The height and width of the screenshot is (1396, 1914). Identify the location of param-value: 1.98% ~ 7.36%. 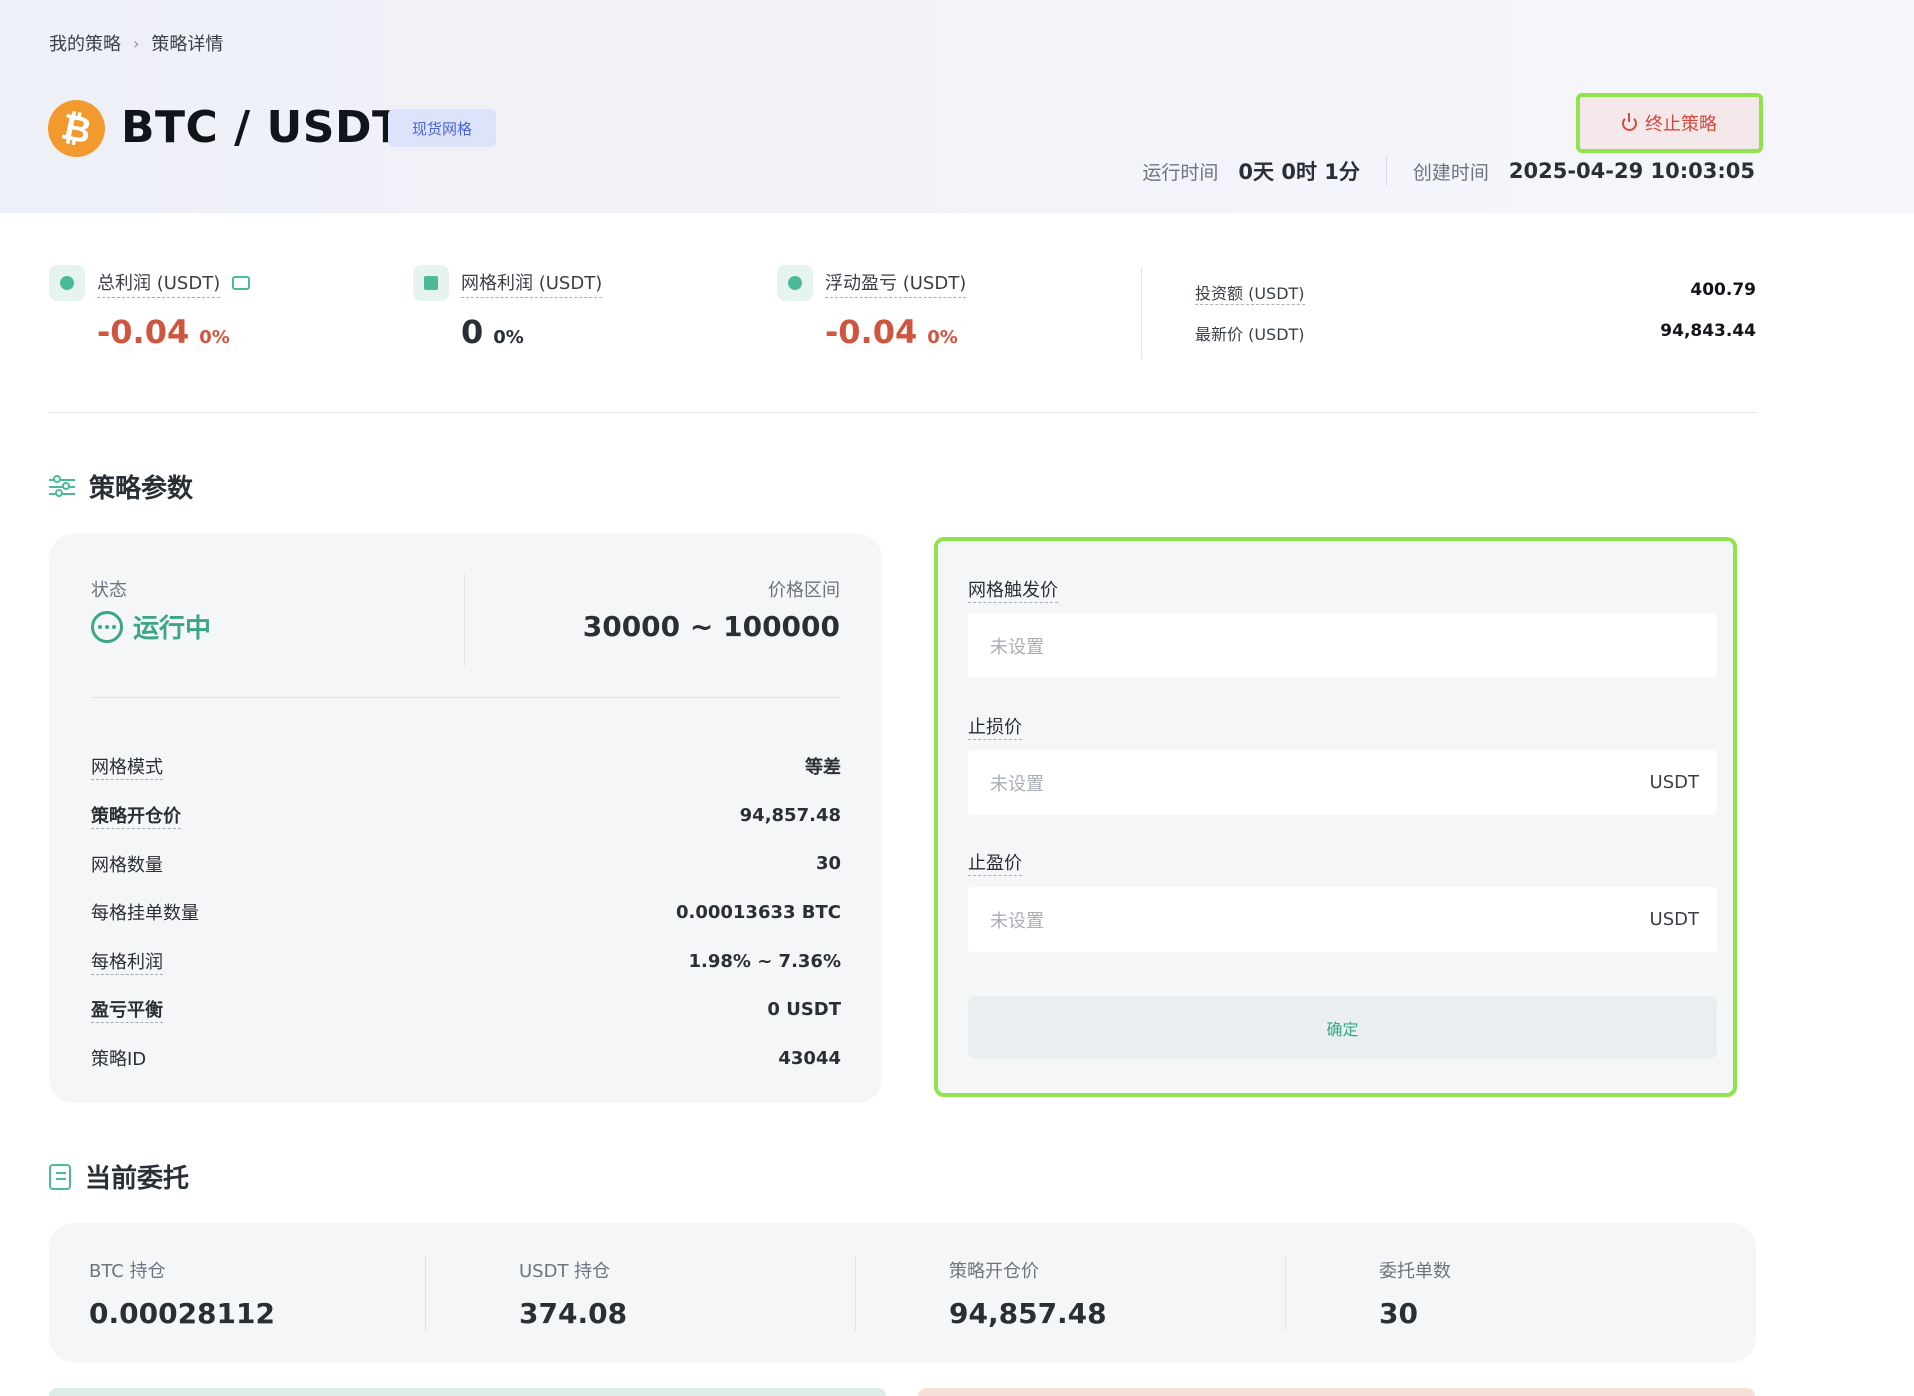
(764, 961).